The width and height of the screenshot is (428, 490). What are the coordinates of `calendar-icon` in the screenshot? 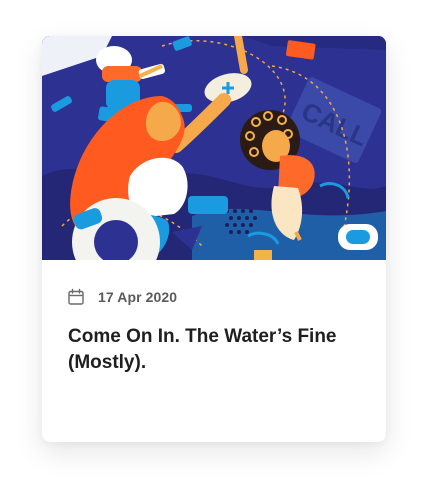 It's located at (76, 297).